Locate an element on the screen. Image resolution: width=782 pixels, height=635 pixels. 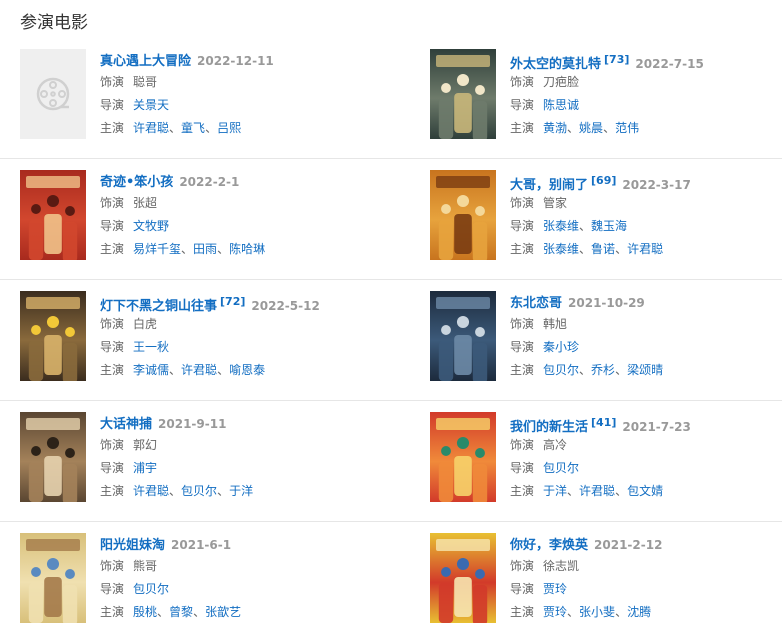
cast-link: 范伟 is located at coordinates (627, 128).